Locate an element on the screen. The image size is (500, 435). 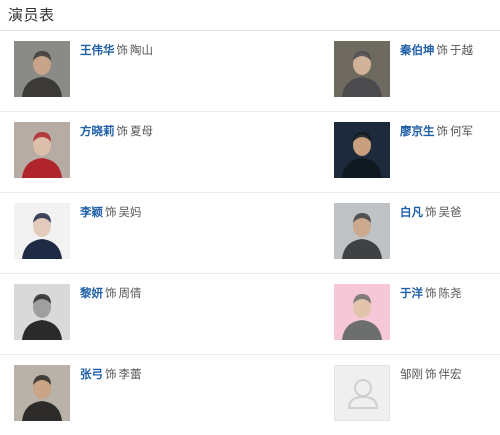
cast-member: 于洋饰陈尧 is located at coordinates (414, 313).